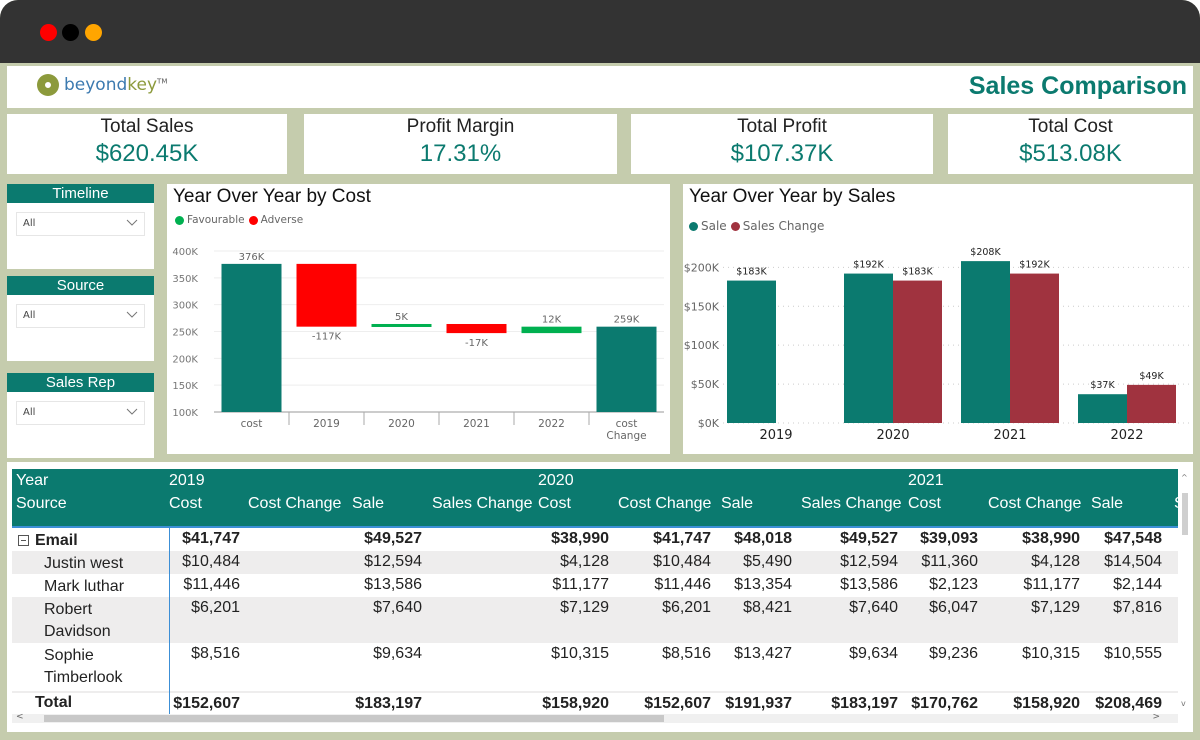  What do you see at coordinates (83, 667) in the screenshot?
I see `row-label: Sophie Timberlook` at bounding box center [83, 667].